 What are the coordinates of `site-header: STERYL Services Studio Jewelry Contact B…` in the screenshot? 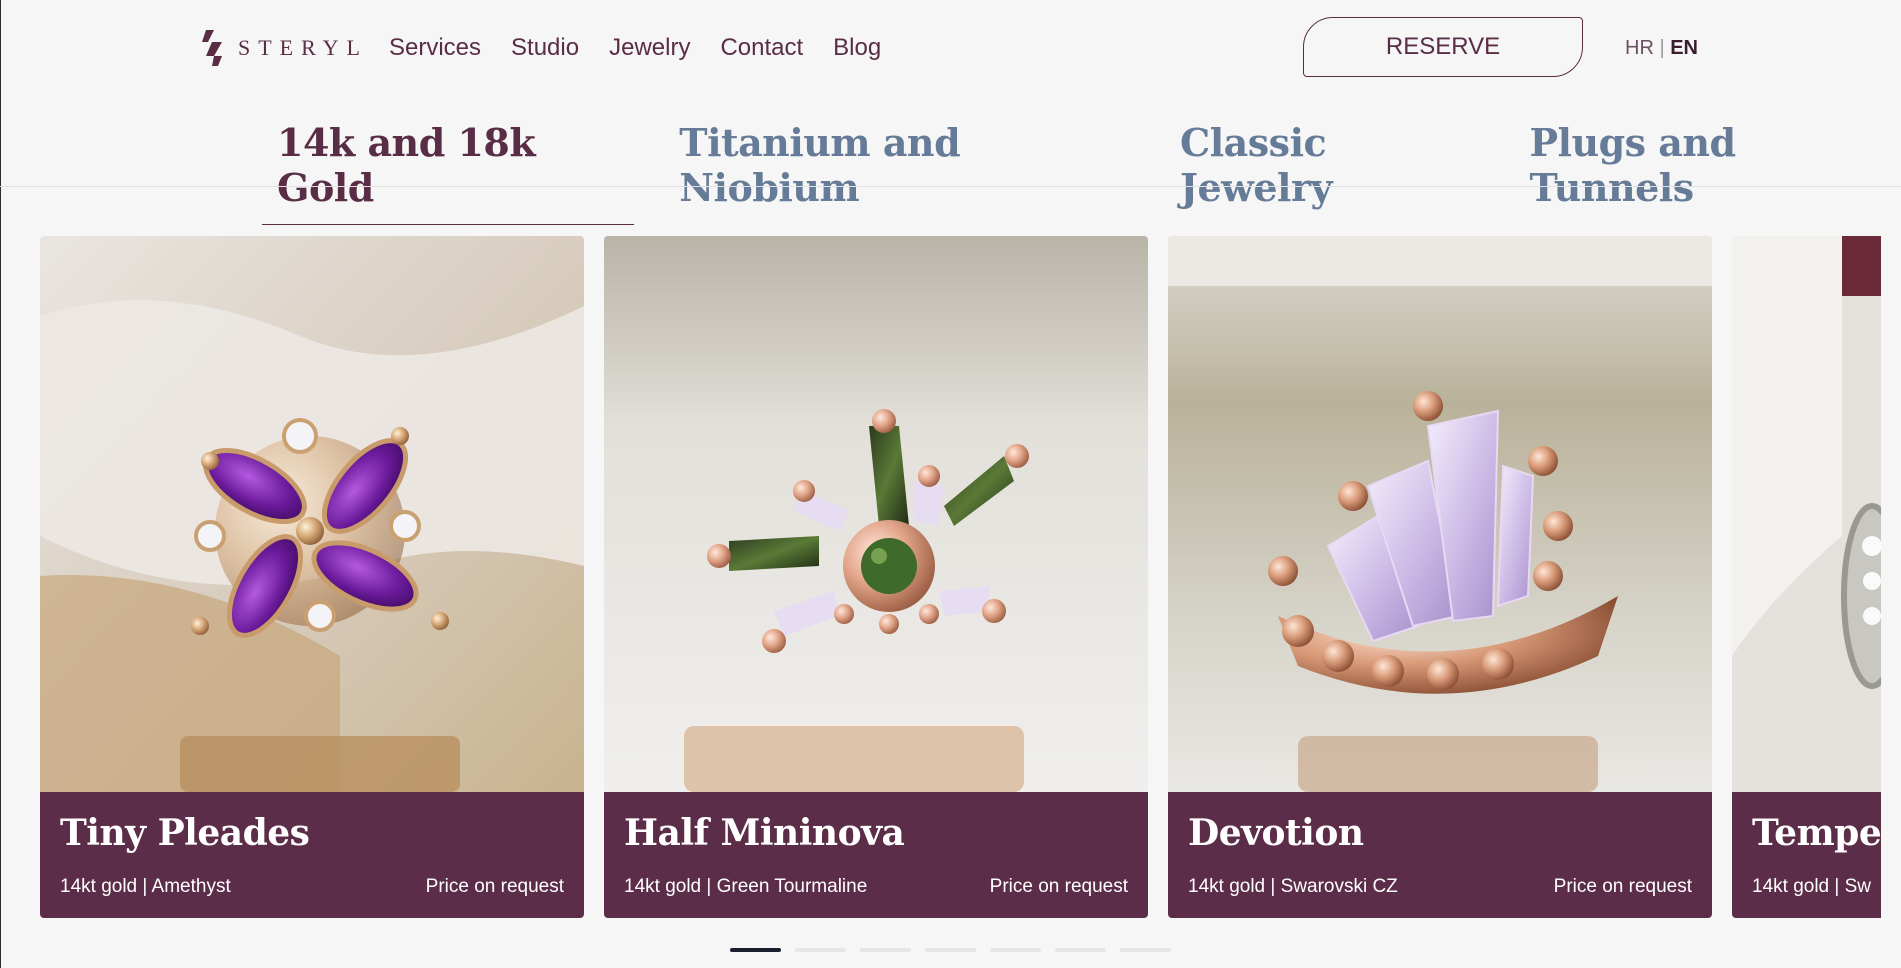 It's located at (950, 47).